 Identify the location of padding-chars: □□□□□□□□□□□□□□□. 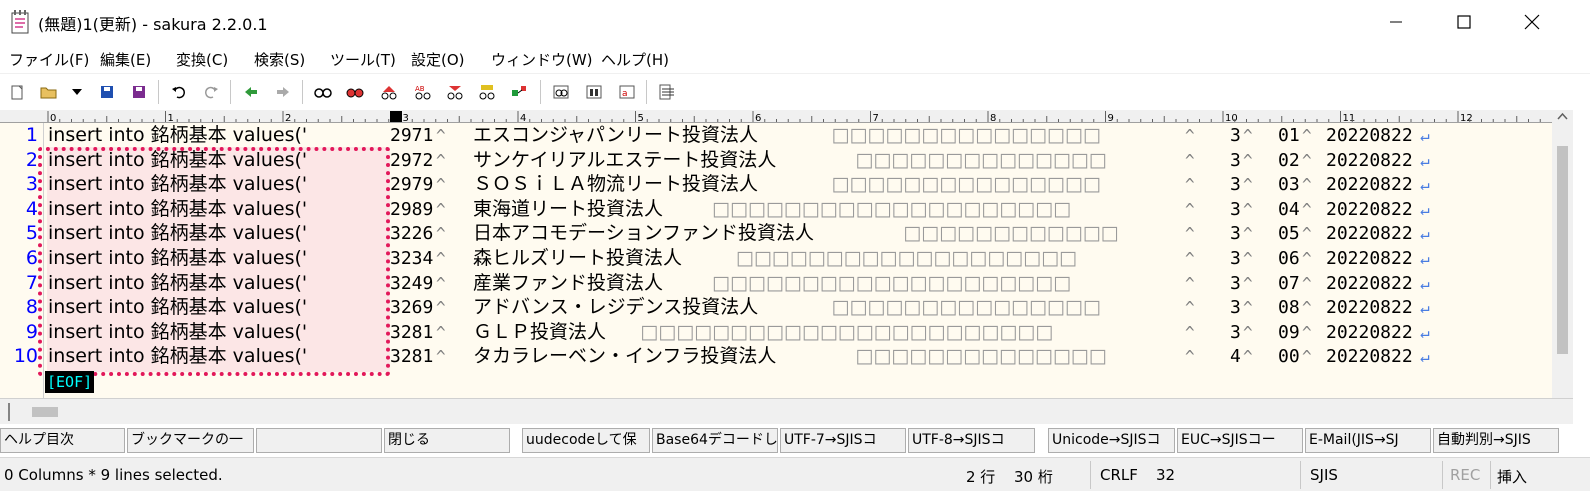
(966, 307).